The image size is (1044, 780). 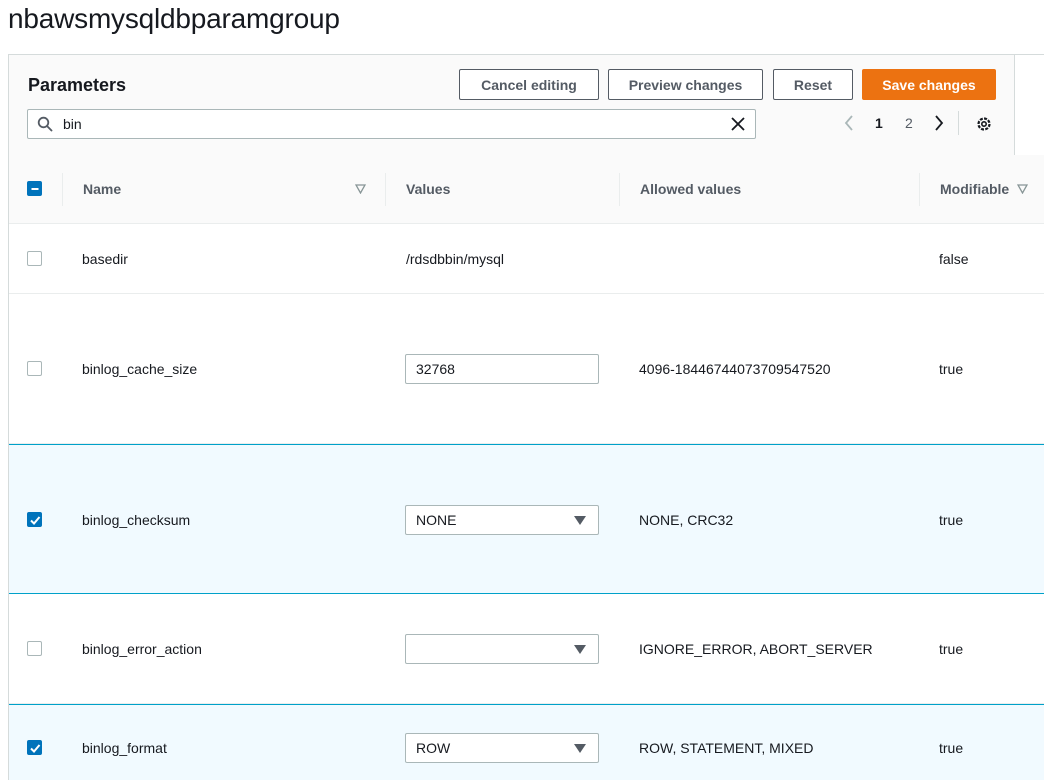 What do you see at coordinates (102, 189) in the screenshot?
I see `column-header-name: Name` at bounding box center [102, 189].